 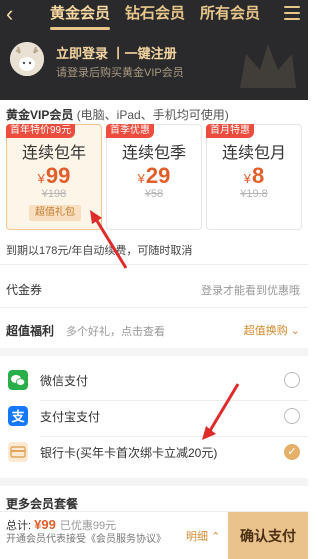 I want to click on gold-vip-devices: (电脑、iPad、手机均可使用), so click(x=152, y=115).